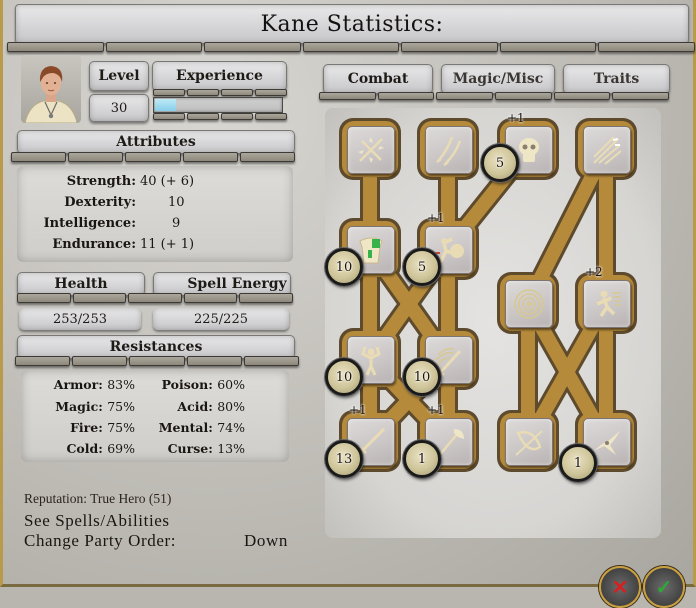 This screenshot has height=608, width=696. What do you see at coordinates (231, 384) in the screenshot?
I see `resistance-value: 60%` at bounding box center [231, 384].